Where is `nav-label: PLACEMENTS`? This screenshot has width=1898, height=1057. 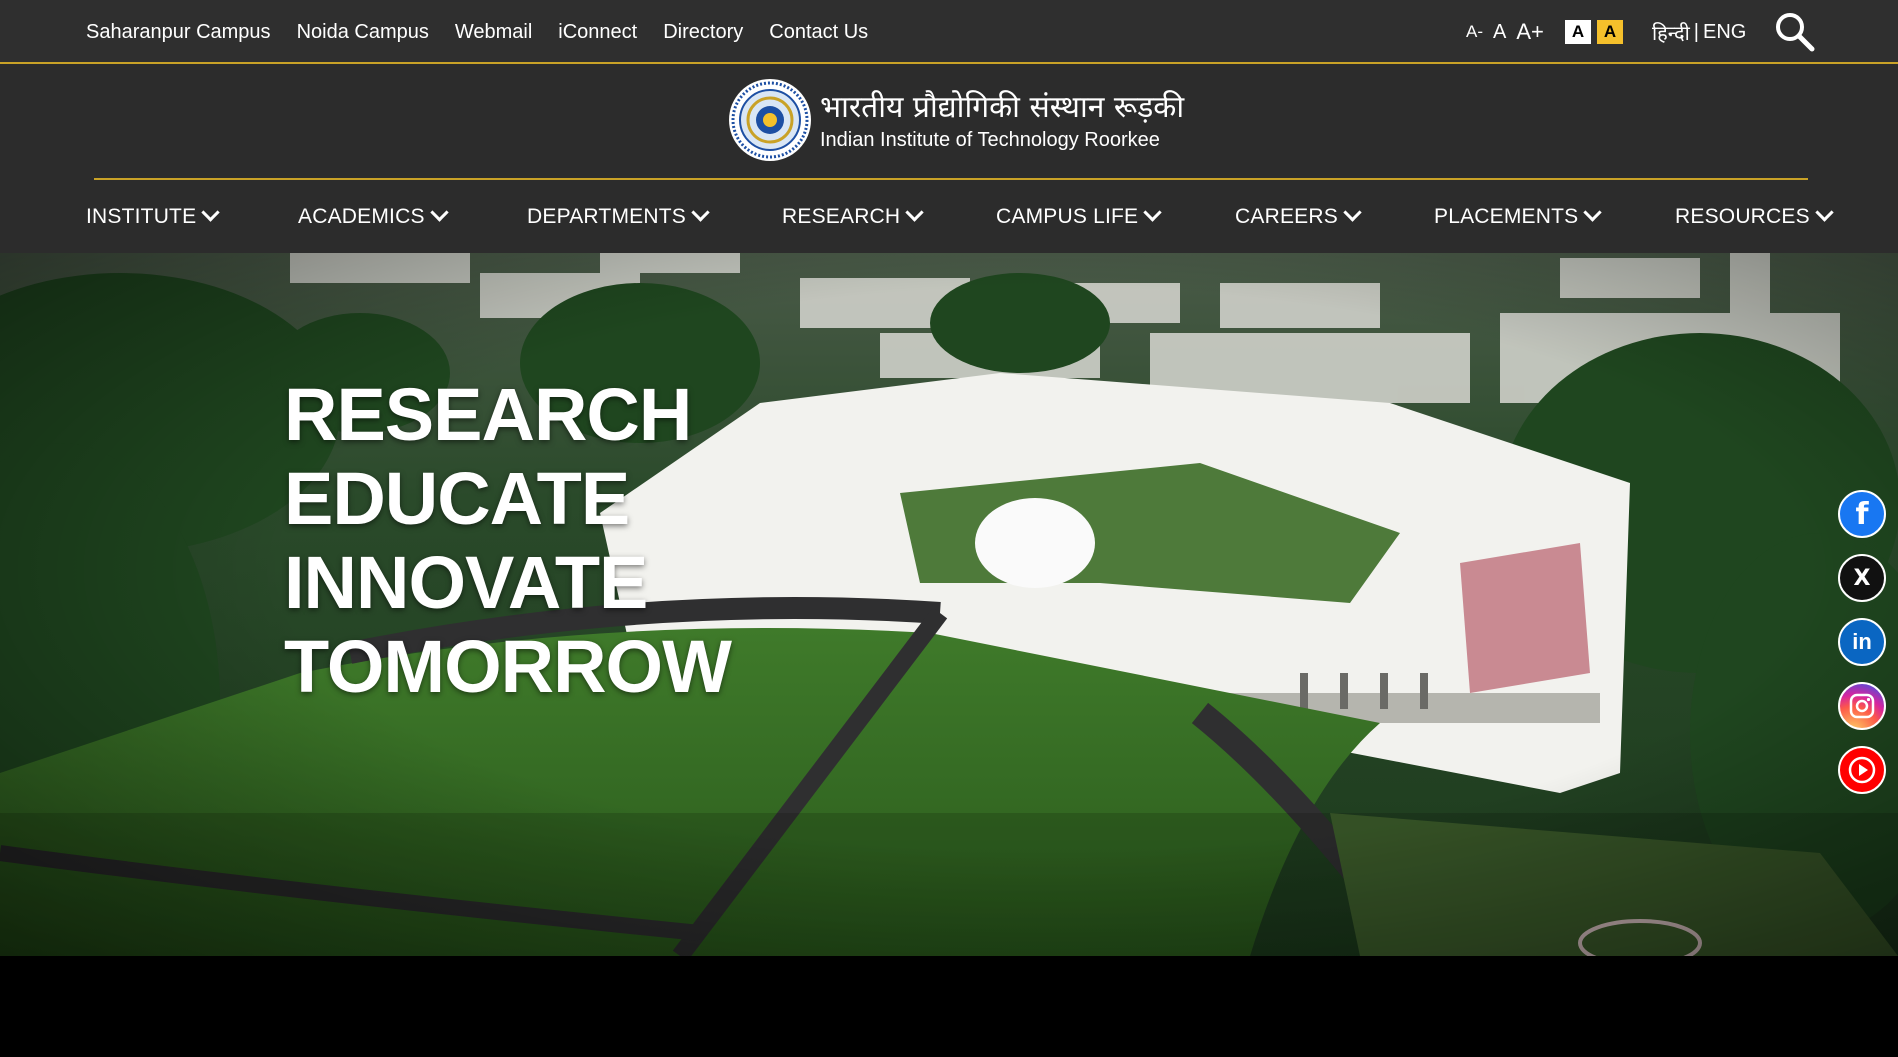 nav-label: PLACEMENTS is located at coordinates (1506, 216).